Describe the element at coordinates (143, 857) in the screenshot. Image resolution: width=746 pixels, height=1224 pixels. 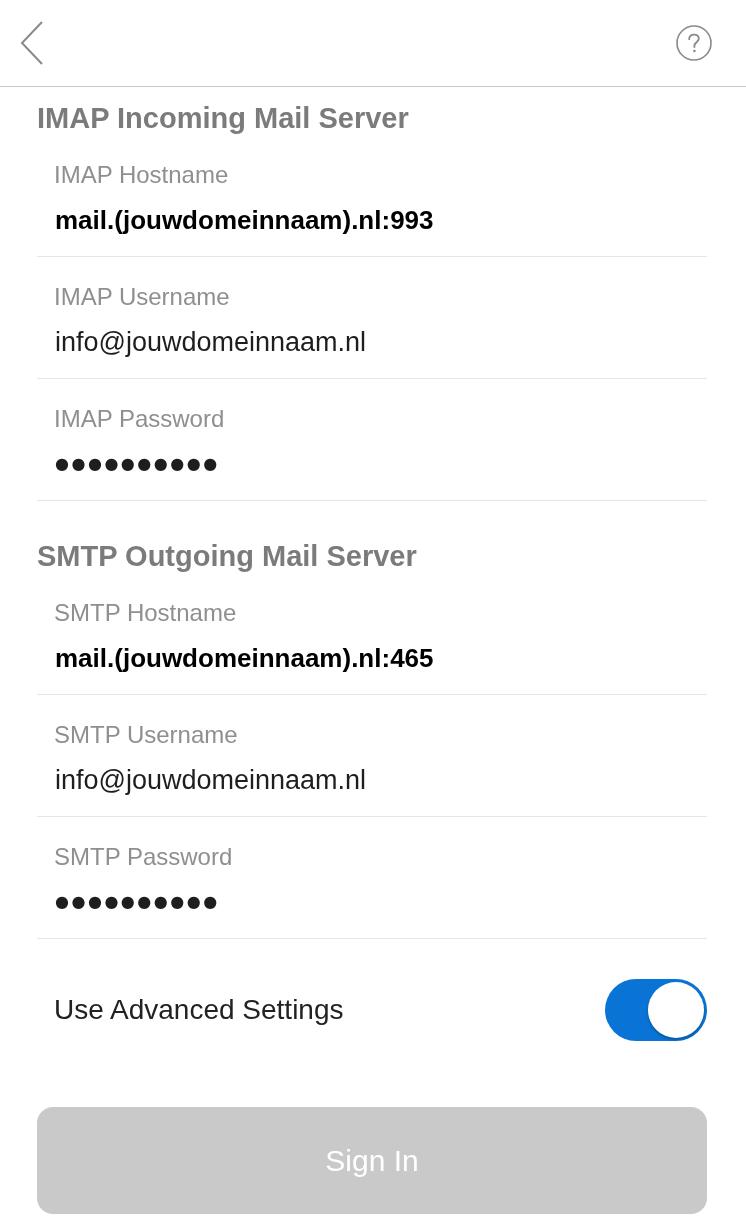
I see `field-label: SMTP Password` at that location.